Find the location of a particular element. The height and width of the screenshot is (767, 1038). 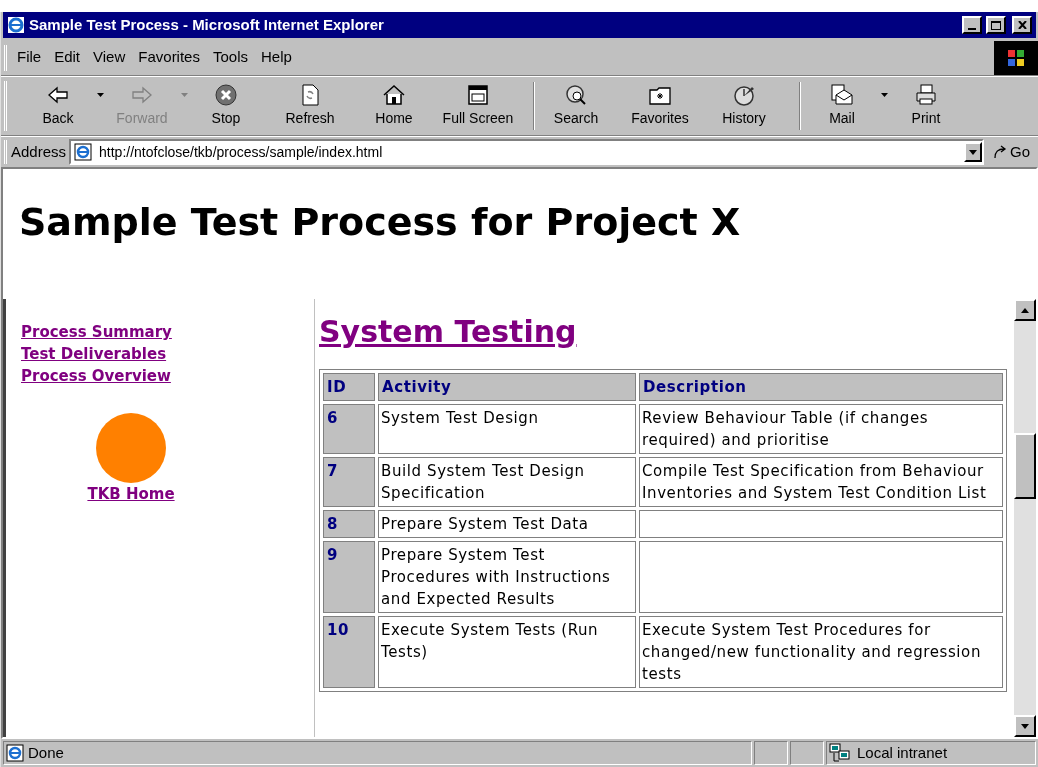

close-button is located at coordinates (1022, 25).